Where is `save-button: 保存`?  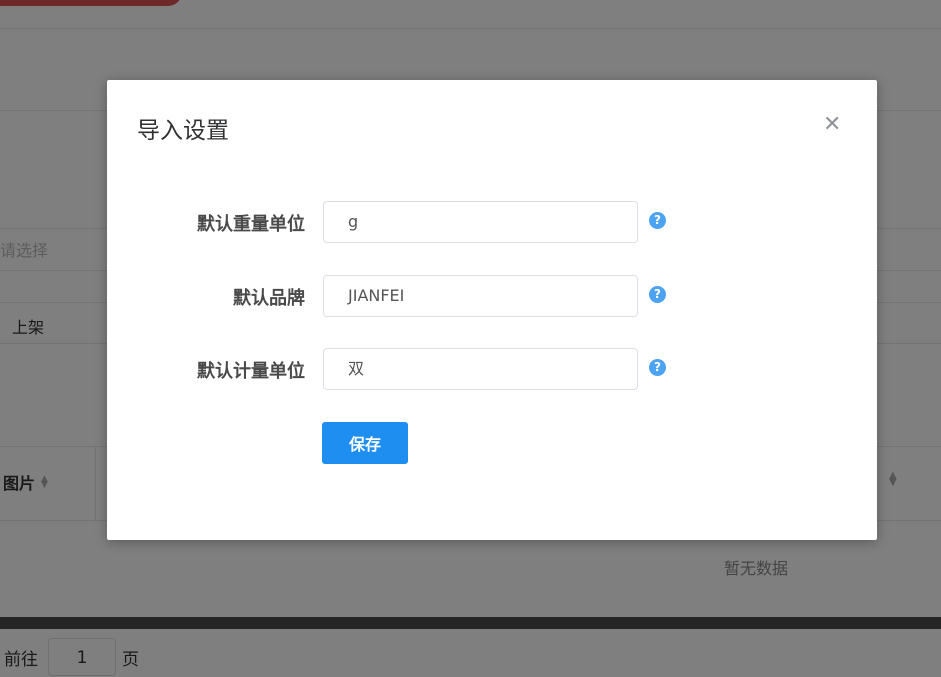
save-button: 保存 is located at coordinates (365, 443).